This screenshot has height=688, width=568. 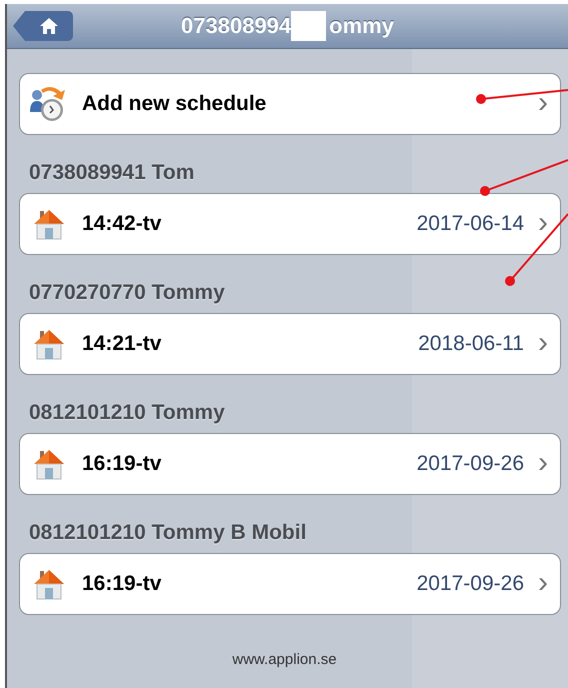 I want to click on row-label: Add new schedule, so click(x=174, y=104).